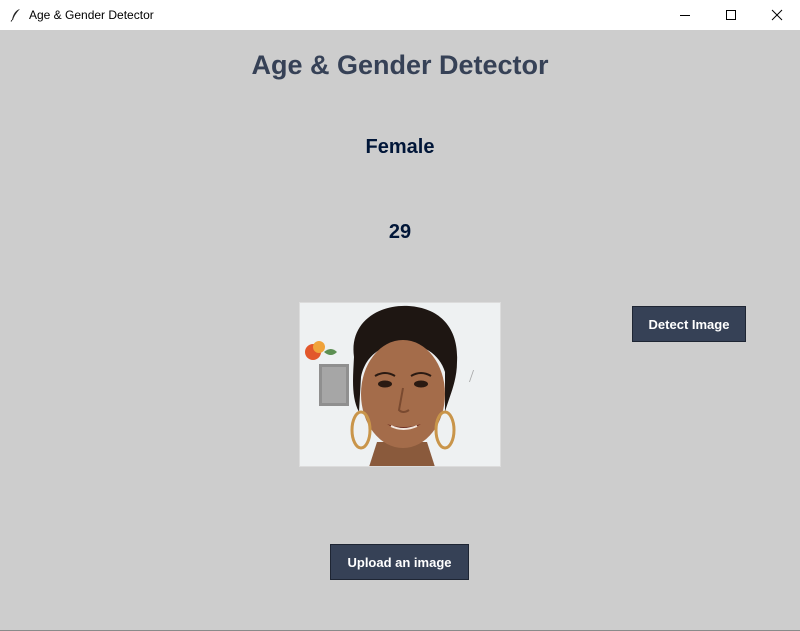 This screenshot has width=800, height=631. What do you see at coordinates (400, 384) in the screenshot?
I see `uploaded-image: /` at bounding box center [400, 384].